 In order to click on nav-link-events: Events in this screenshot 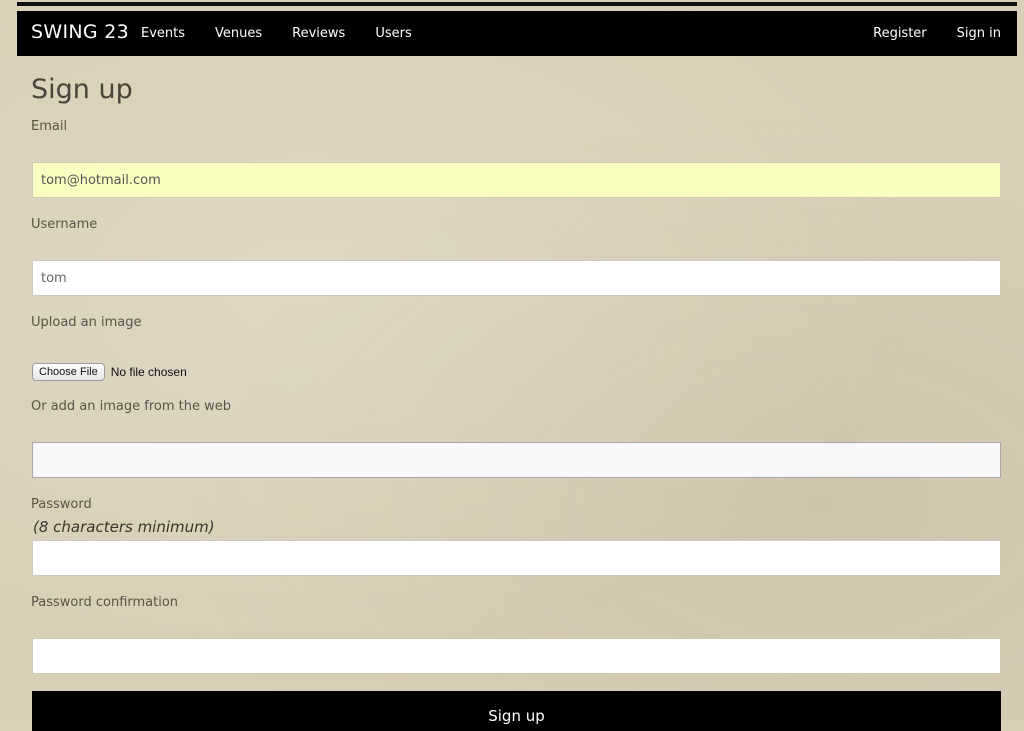, I will do `click(163, 33)`.